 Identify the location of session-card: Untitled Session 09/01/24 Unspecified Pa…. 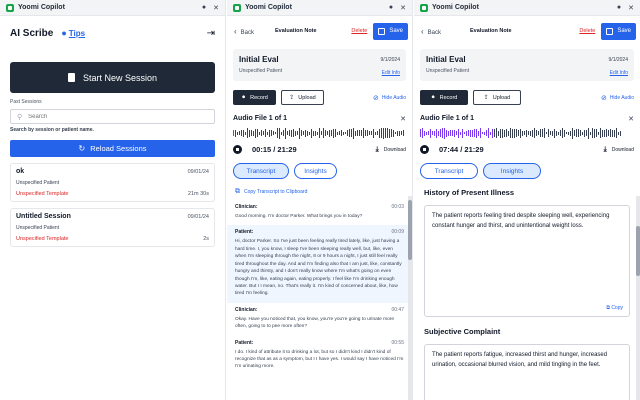
(112, 227).